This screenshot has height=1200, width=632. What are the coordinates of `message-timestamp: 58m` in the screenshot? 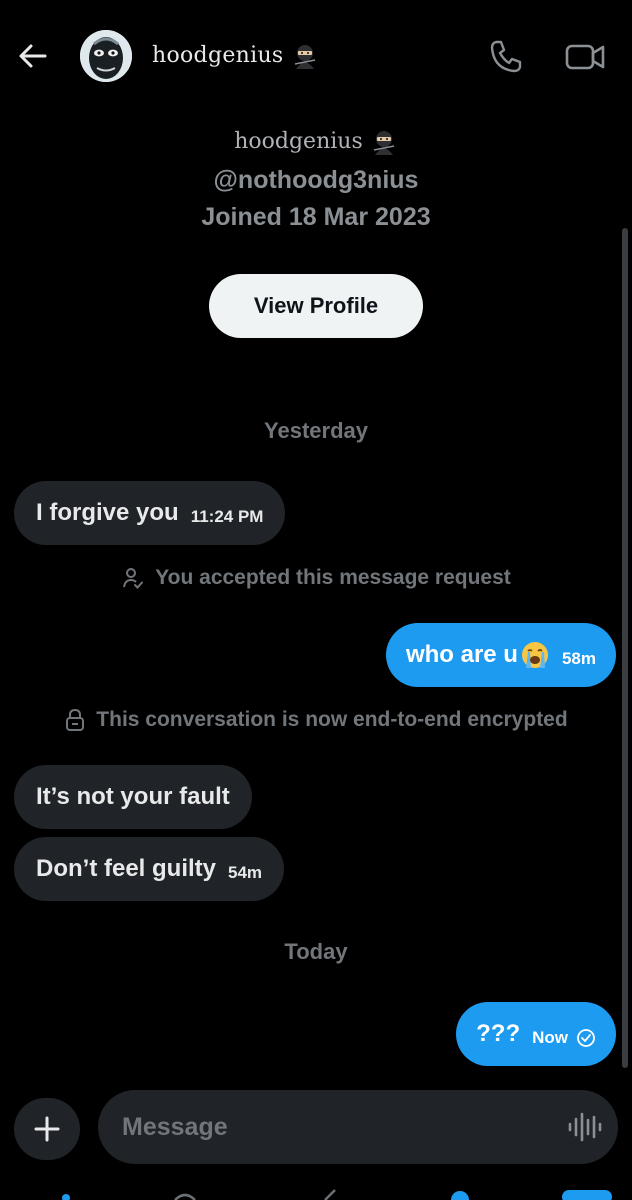 It's located at (578, 658).